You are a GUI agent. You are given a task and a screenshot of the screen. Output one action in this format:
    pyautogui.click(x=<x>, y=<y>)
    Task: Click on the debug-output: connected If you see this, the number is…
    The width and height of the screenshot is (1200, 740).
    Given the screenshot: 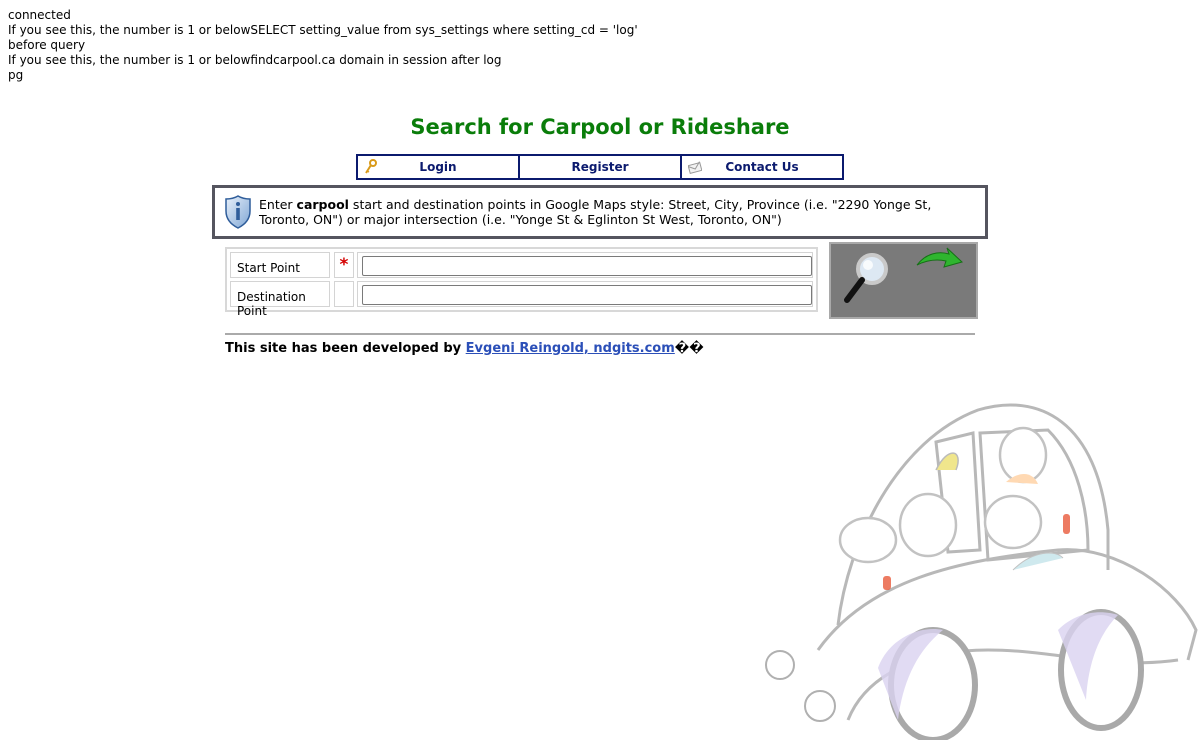 What is the action you would take?
    pyautogui.click(x=323, y=45)
    